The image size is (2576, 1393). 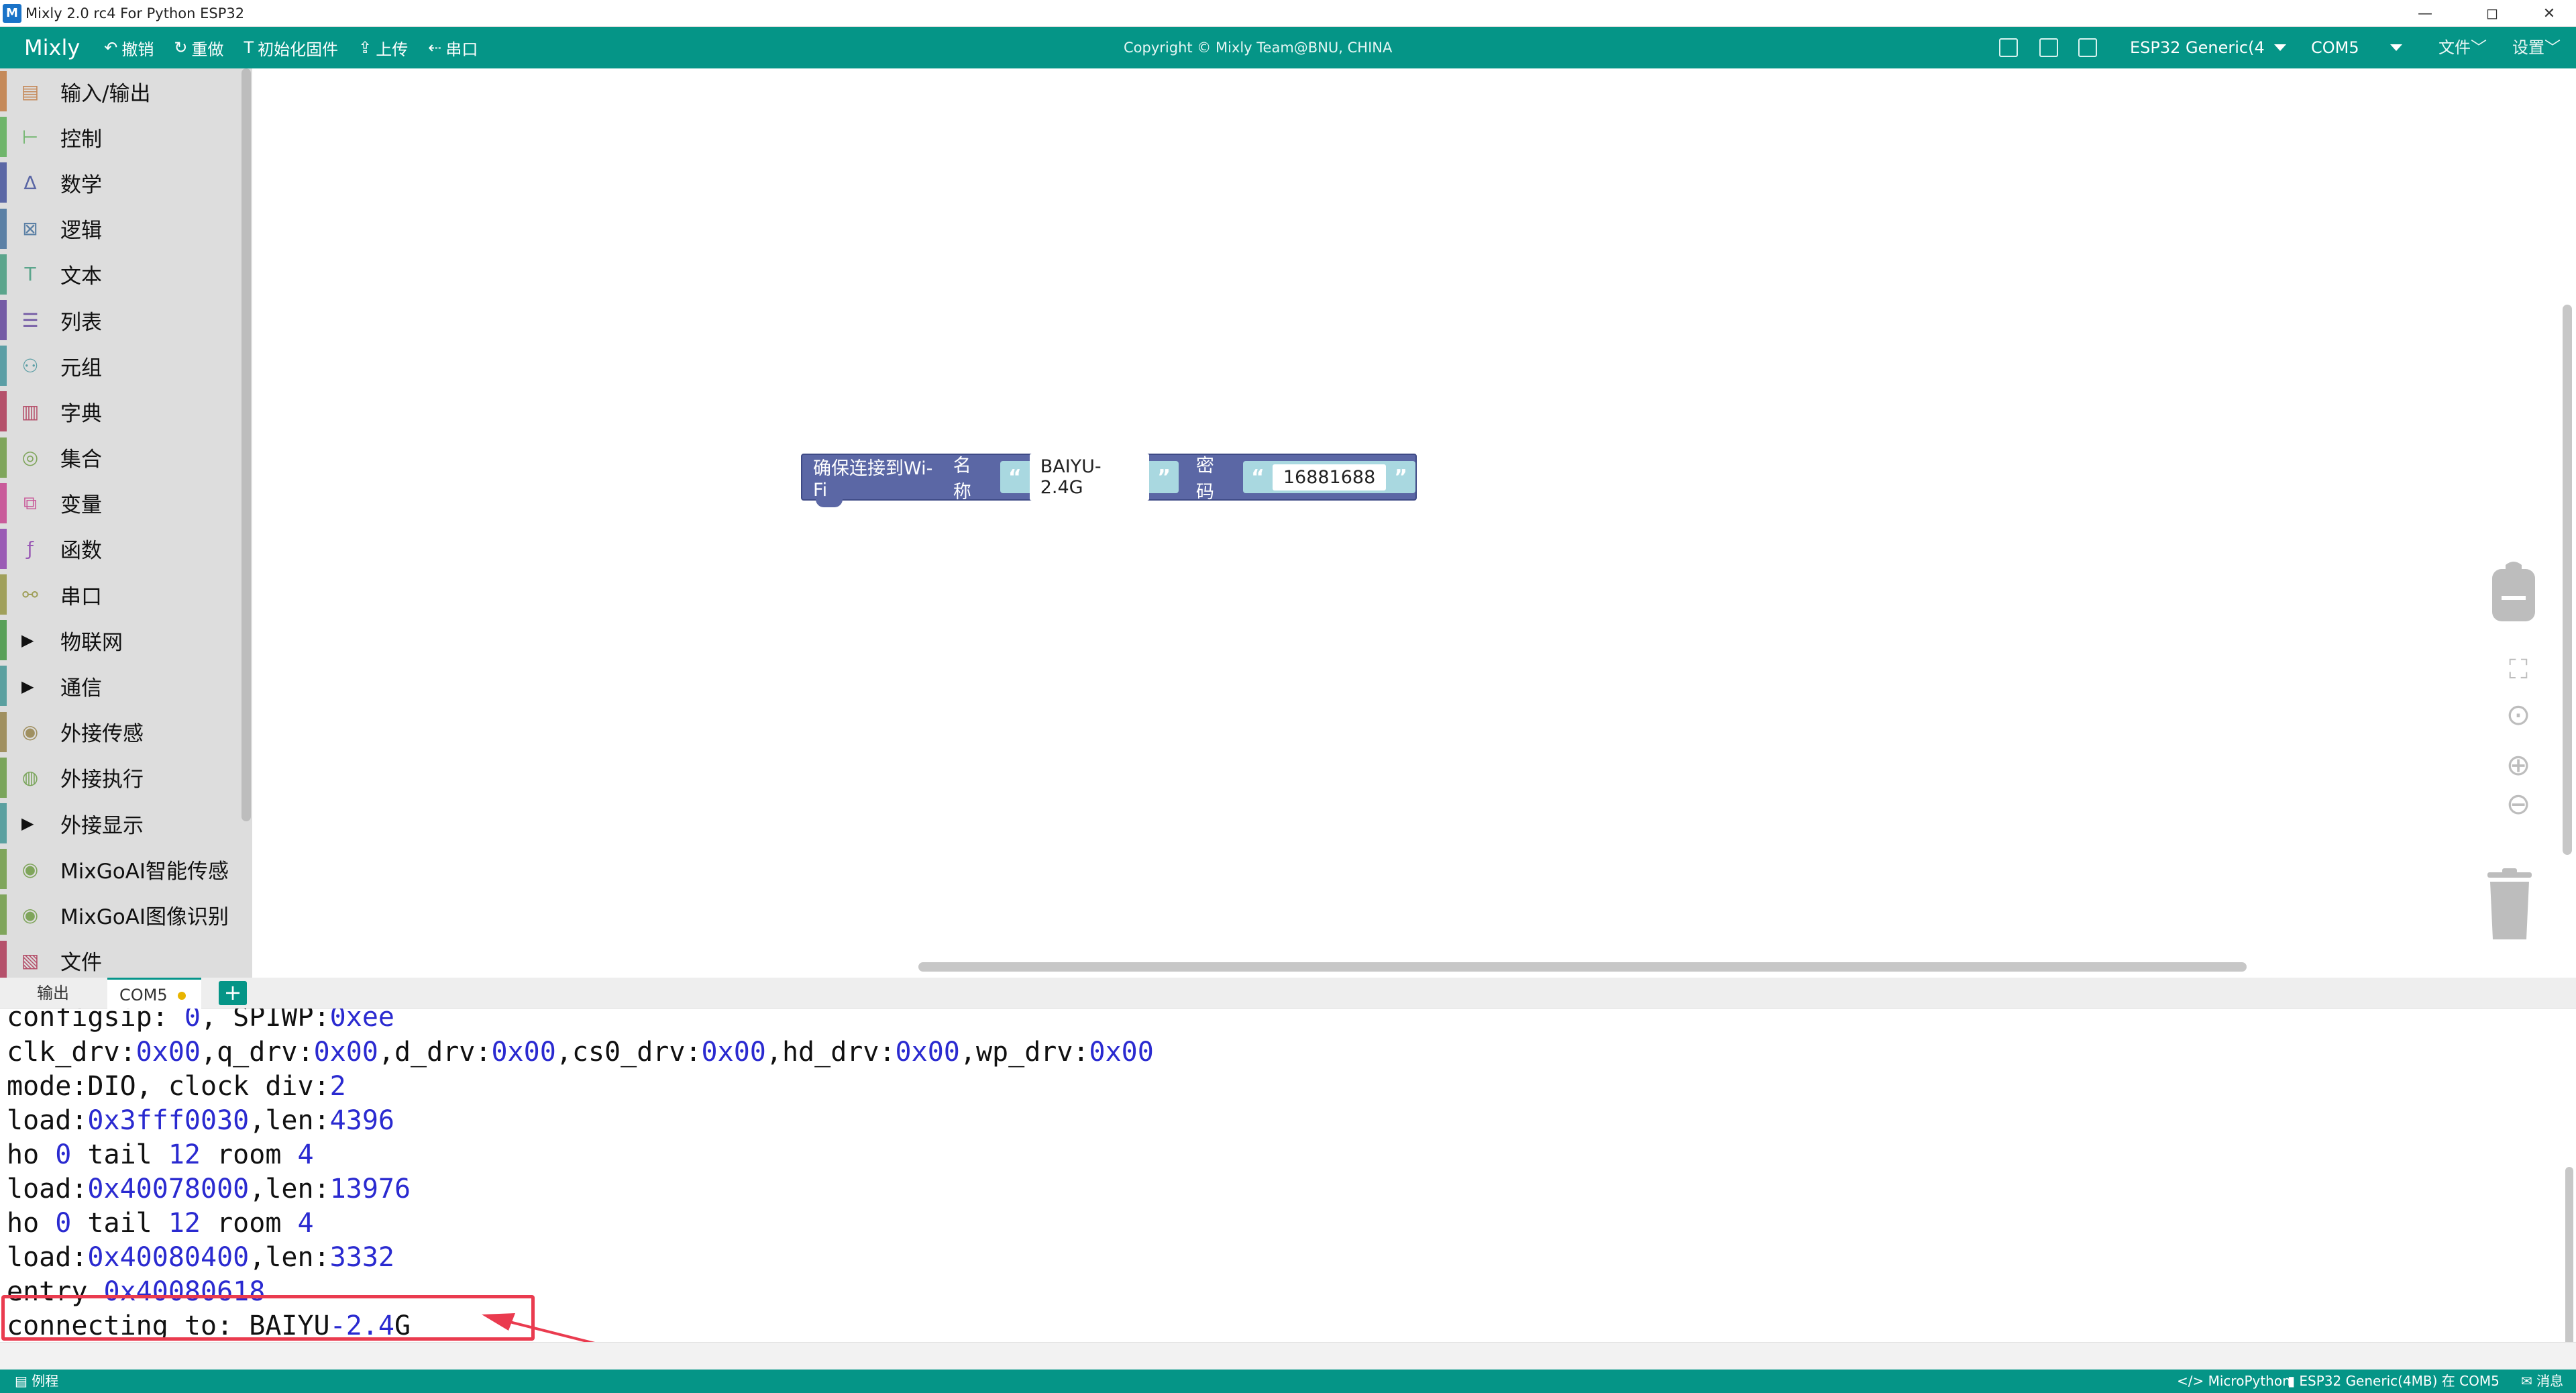 I want to click on sidebar-category: ◉ MixGoAI图像识别, so click(x=126, y=914).